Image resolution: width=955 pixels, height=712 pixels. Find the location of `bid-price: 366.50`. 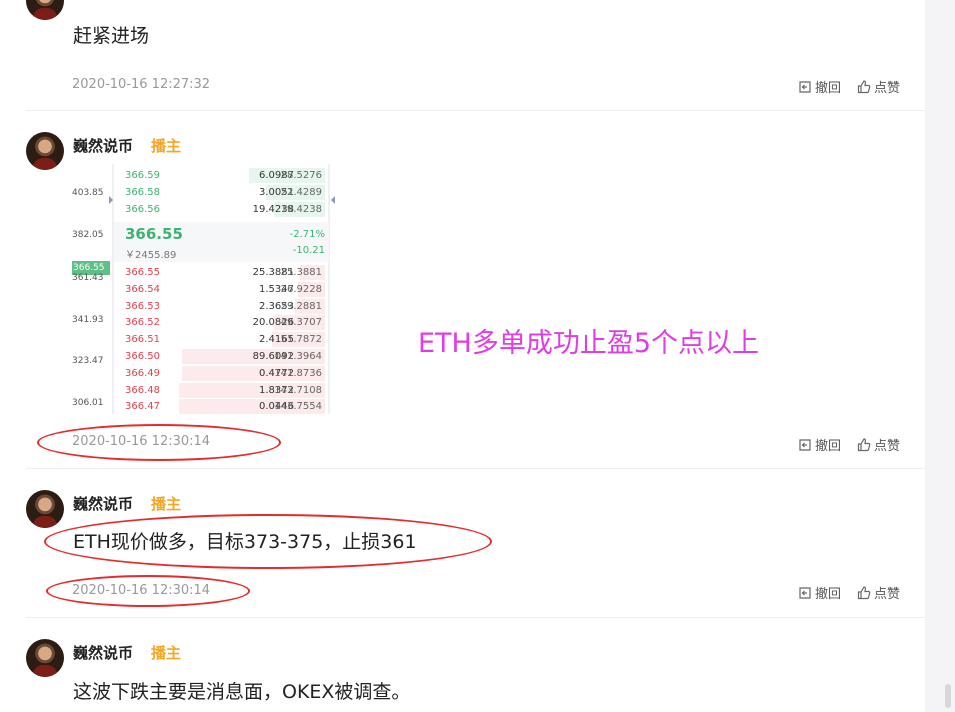

bid-price: 366.50 is located at coordinates (142, 356).